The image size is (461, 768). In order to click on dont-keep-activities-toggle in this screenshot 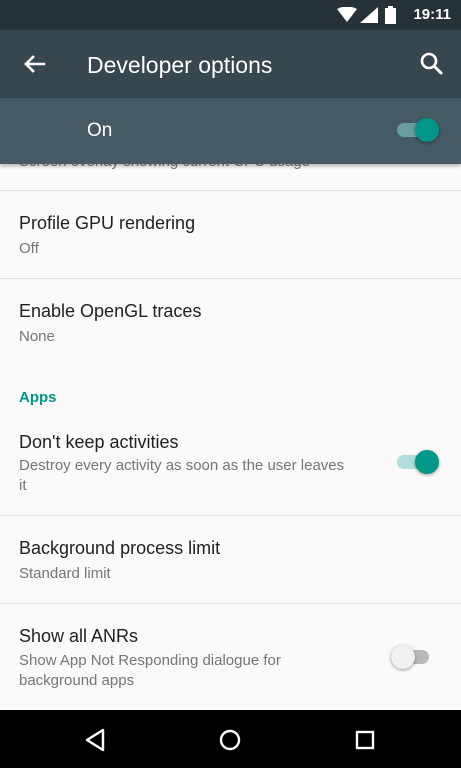, I will do `click(418, 462)`.